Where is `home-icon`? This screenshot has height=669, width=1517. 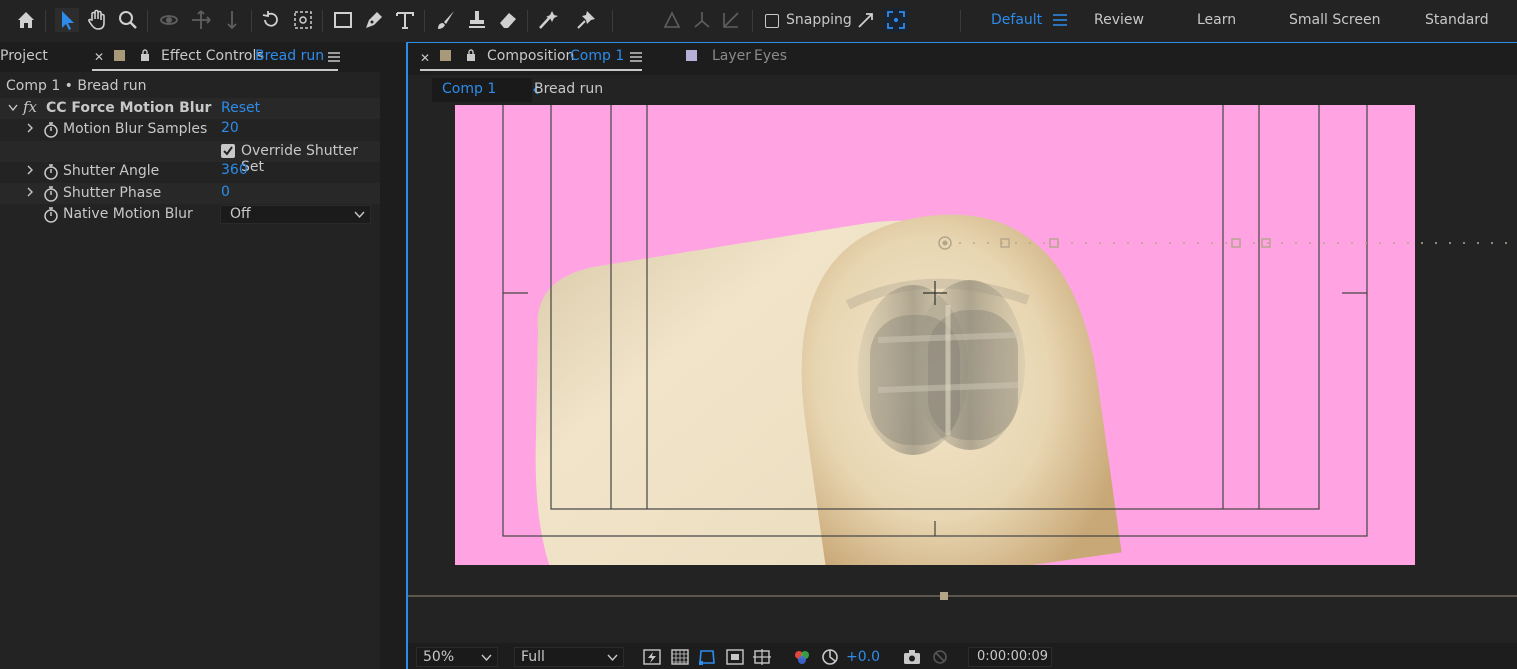
home-icon is located at coordinates (26, 20).